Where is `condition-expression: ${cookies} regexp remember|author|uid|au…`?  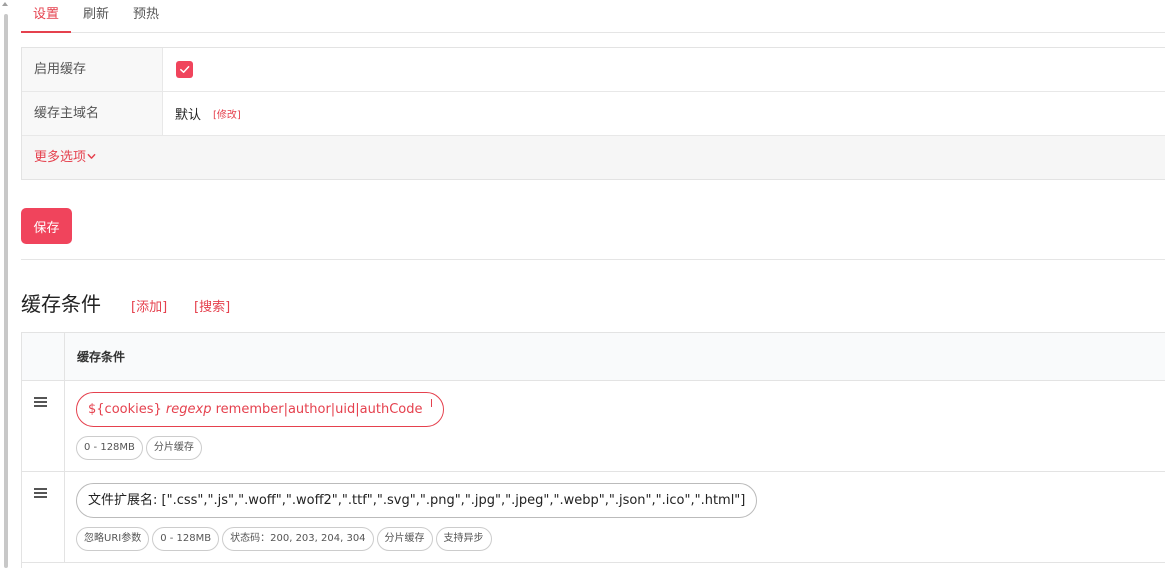 condition-expression: ${cookies} regexp remember|author|uid|au… is located at coordinates (260, 409).